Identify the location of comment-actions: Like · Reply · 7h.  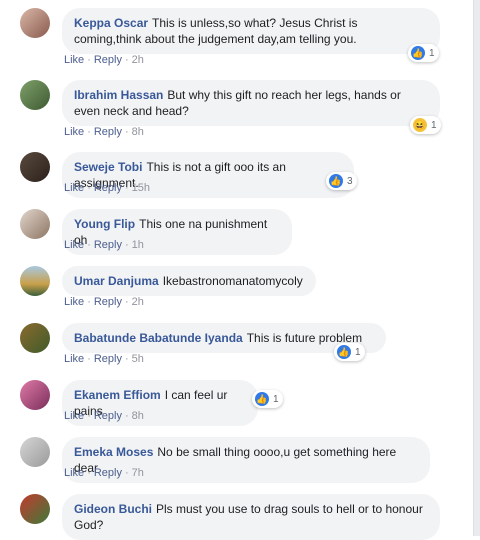
(104, 473).